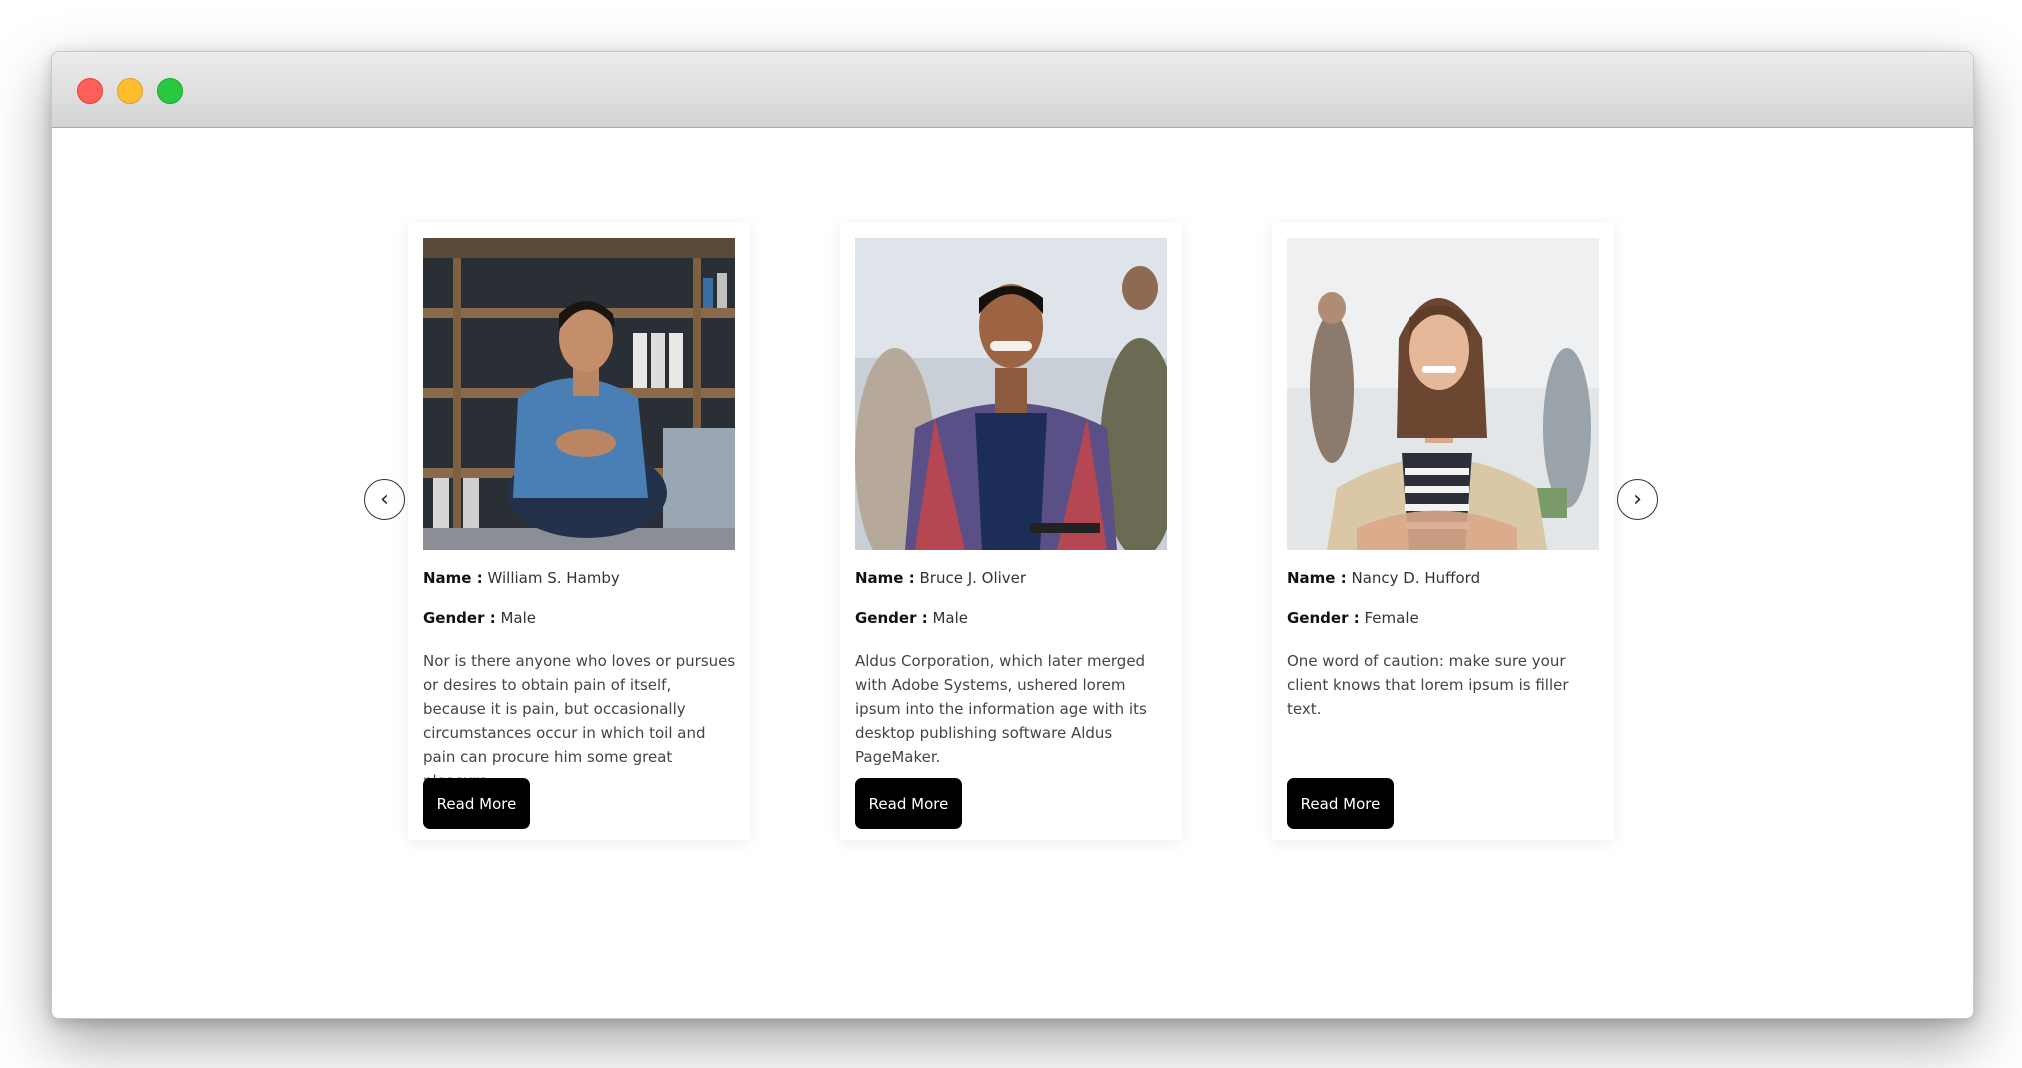 This screenshot has width=2022, height=1068. I want to click on name-field: Name : Nancy D. Hufford, so click(1444, 578).